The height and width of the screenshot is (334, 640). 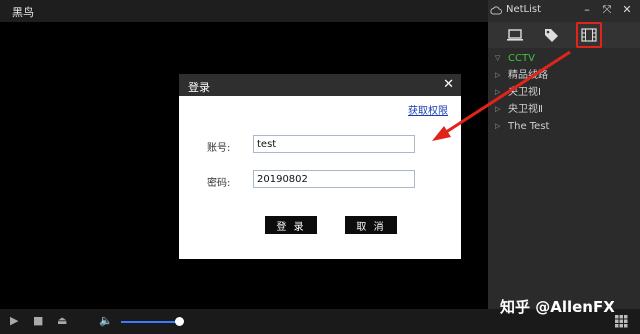 I want to click on restore-icon: ⤧, so click(x=607, y=10).